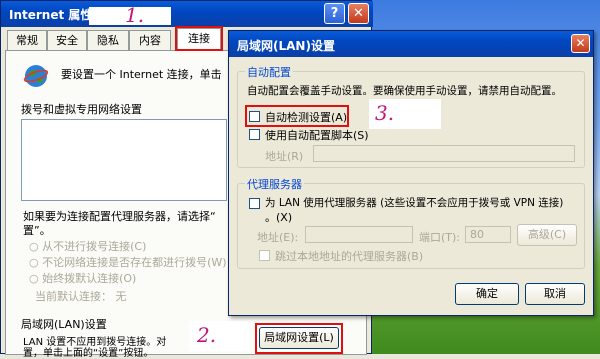 The width and height of the screenshot is (600, 359). I want to click on proxy-group-label: 代理服务器, so click(274, 184).